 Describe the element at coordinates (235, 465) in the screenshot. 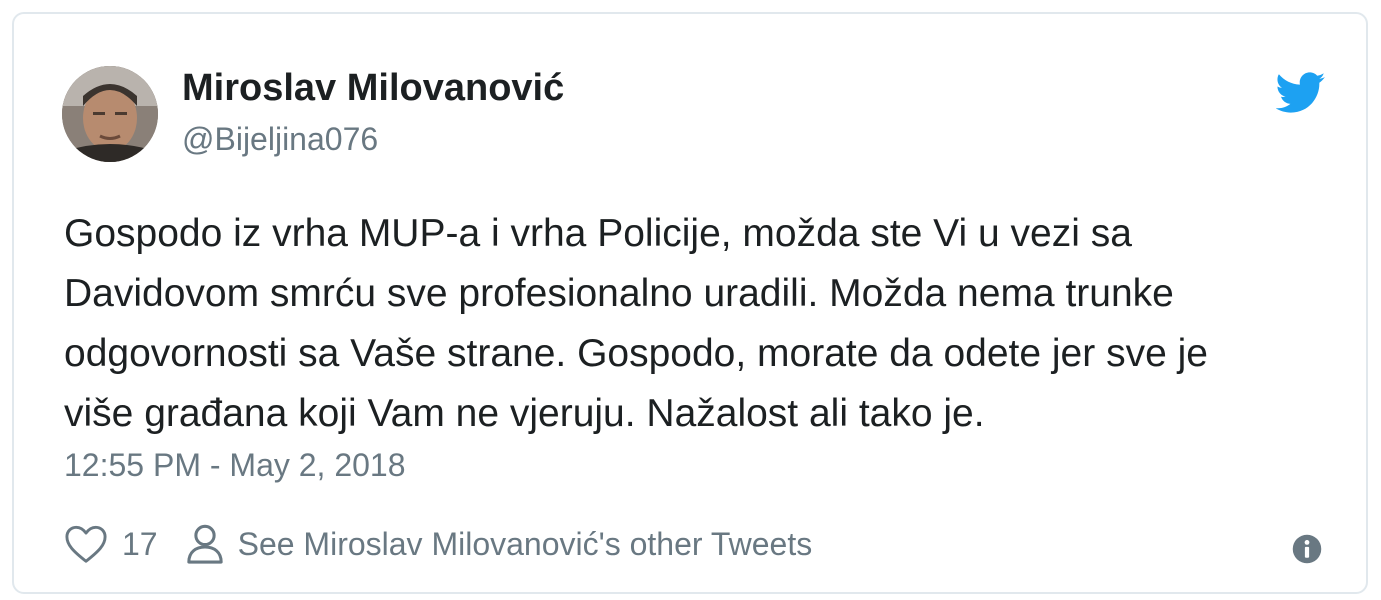

I see `tweet-timestamp: 12:55 PM - May 2, 2018` at that location.